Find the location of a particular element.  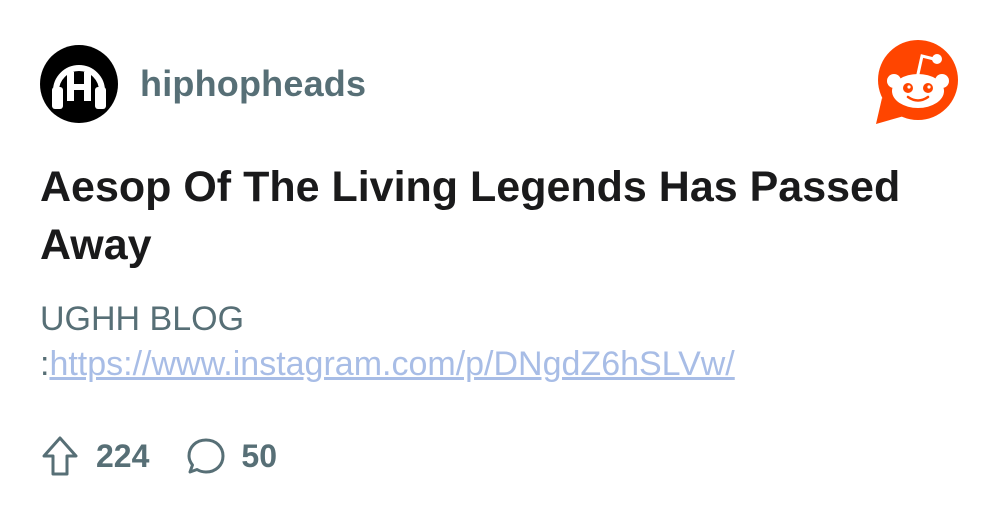

upvote-arrow-icon is located at coordinates (60, 456).